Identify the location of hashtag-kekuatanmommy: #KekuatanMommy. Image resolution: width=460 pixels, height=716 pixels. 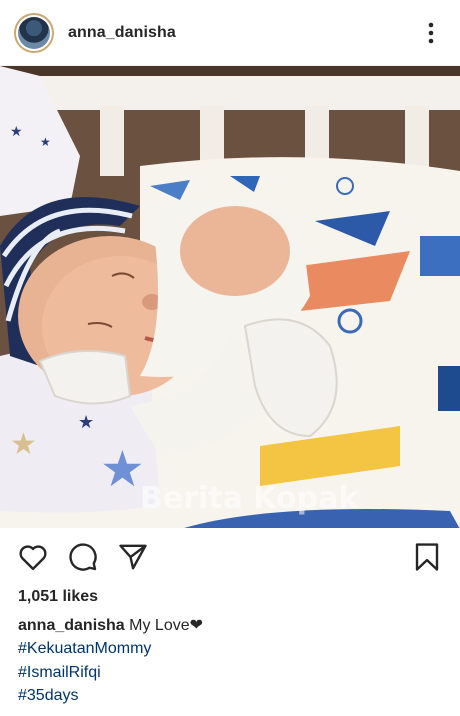
(230, 649).